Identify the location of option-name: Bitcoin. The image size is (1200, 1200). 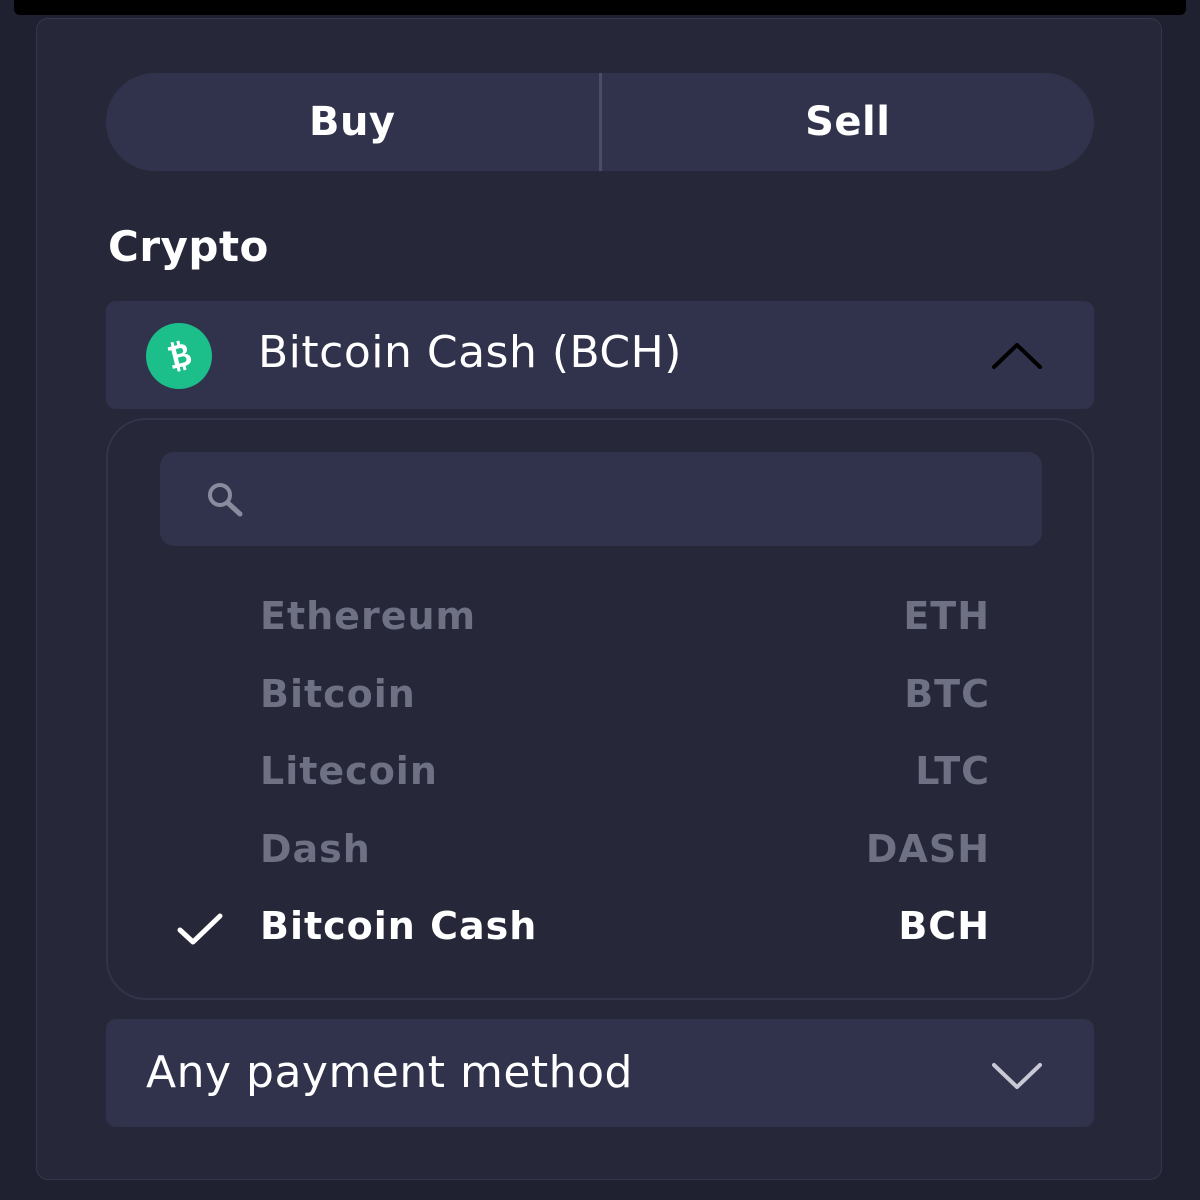
(338, 694).